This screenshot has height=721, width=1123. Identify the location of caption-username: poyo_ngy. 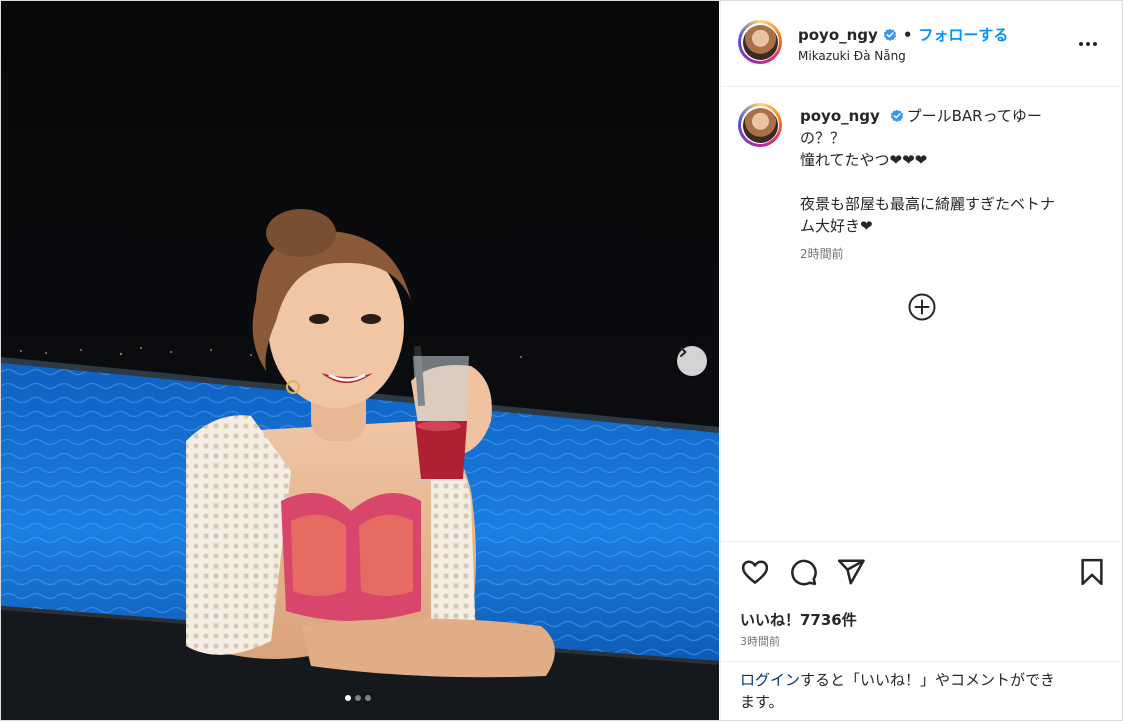
(840, 116).